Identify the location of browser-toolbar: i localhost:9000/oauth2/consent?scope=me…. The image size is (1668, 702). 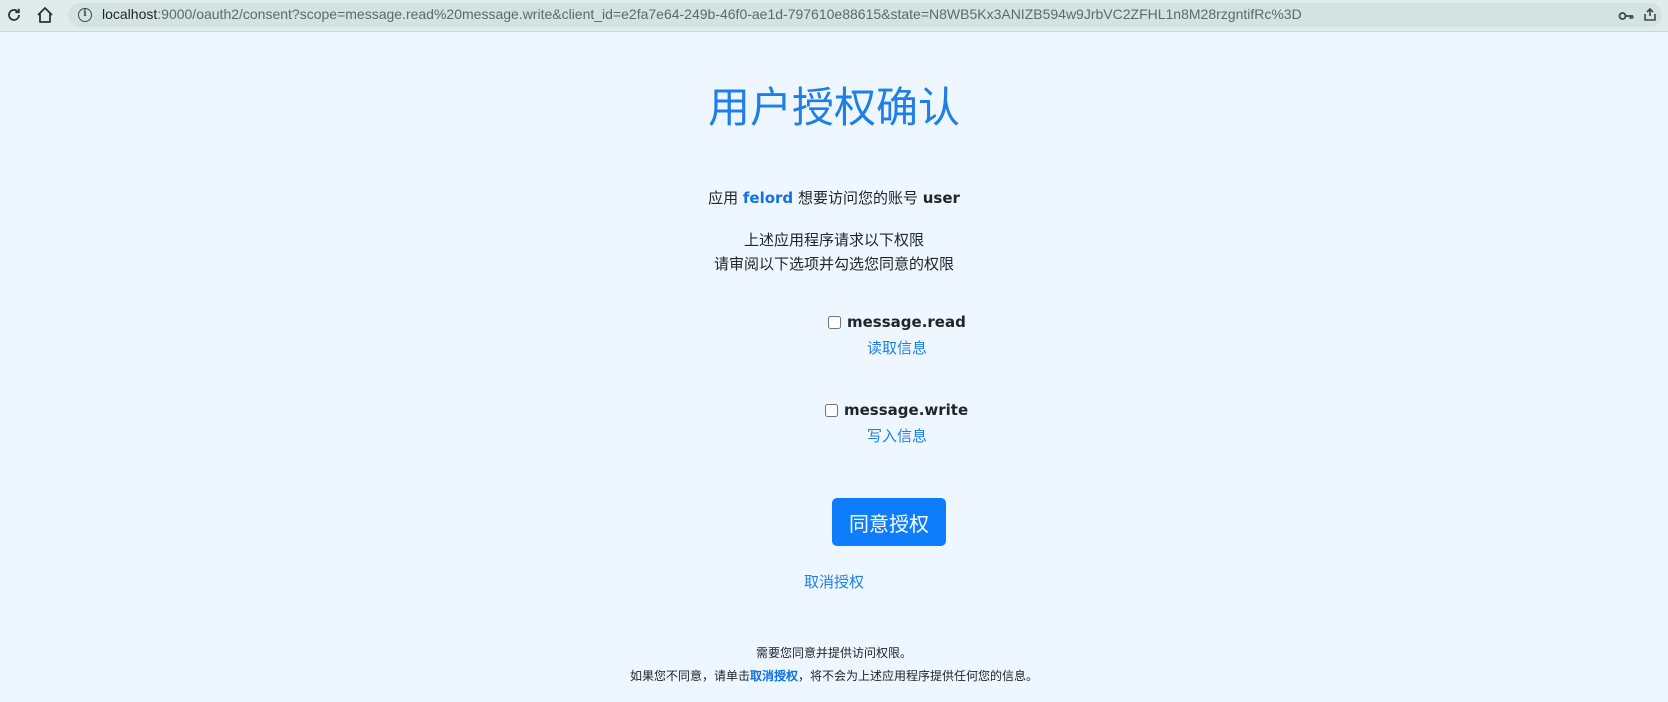
(834, 16).